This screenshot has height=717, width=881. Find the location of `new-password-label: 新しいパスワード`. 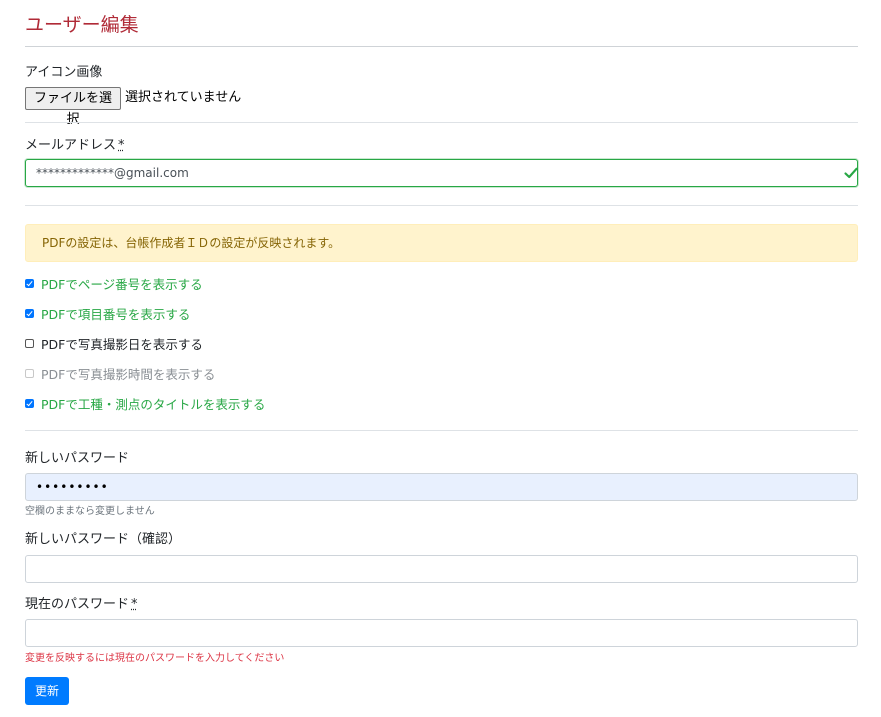

new-password-label: 新しいパスワード is located at coordinates (77, 458).